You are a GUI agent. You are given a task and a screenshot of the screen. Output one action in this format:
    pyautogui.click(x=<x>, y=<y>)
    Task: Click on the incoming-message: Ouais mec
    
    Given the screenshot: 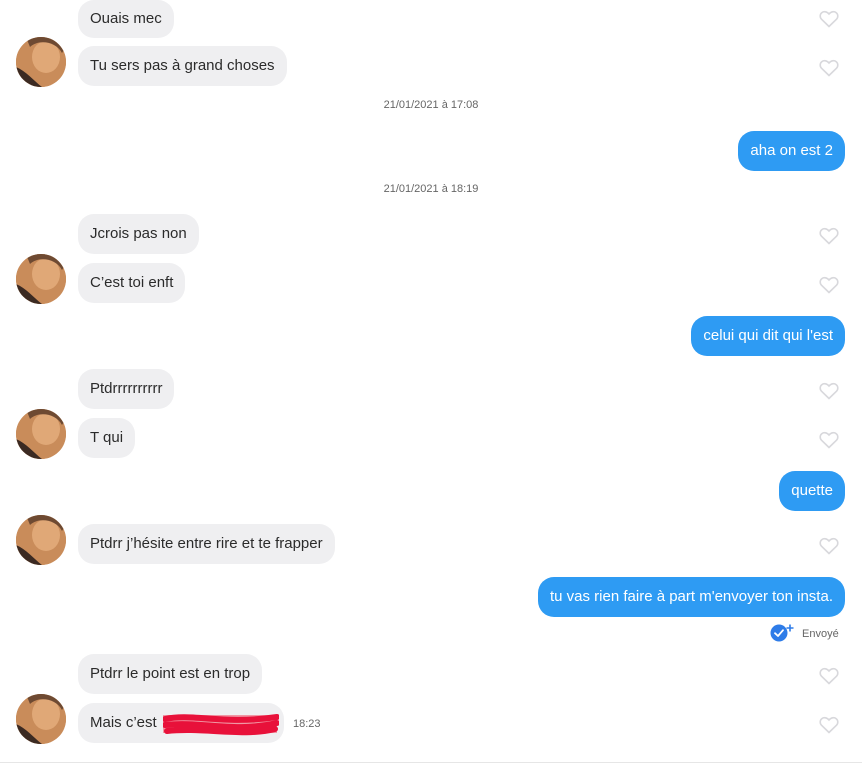 What is the action you would take?
    pyautogui.click(x=126, y=19)
    